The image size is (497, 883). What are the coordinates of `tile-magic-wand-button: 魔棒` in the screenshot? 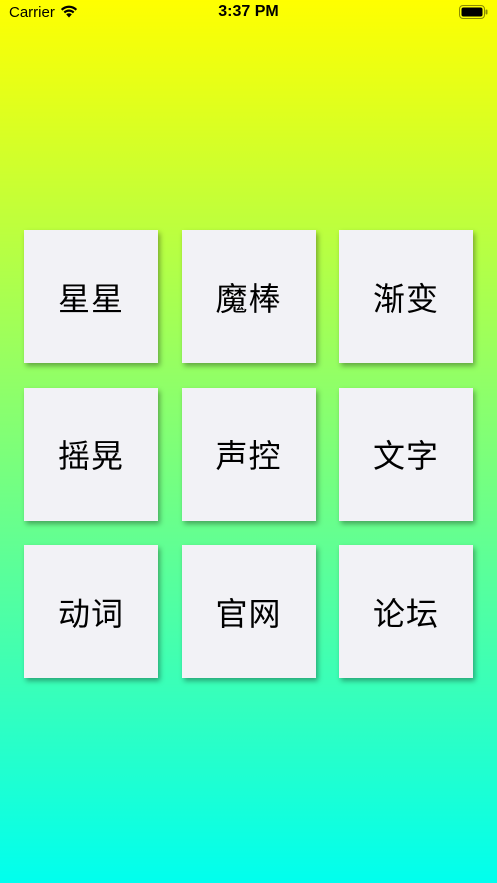 It's located at (248, 296).